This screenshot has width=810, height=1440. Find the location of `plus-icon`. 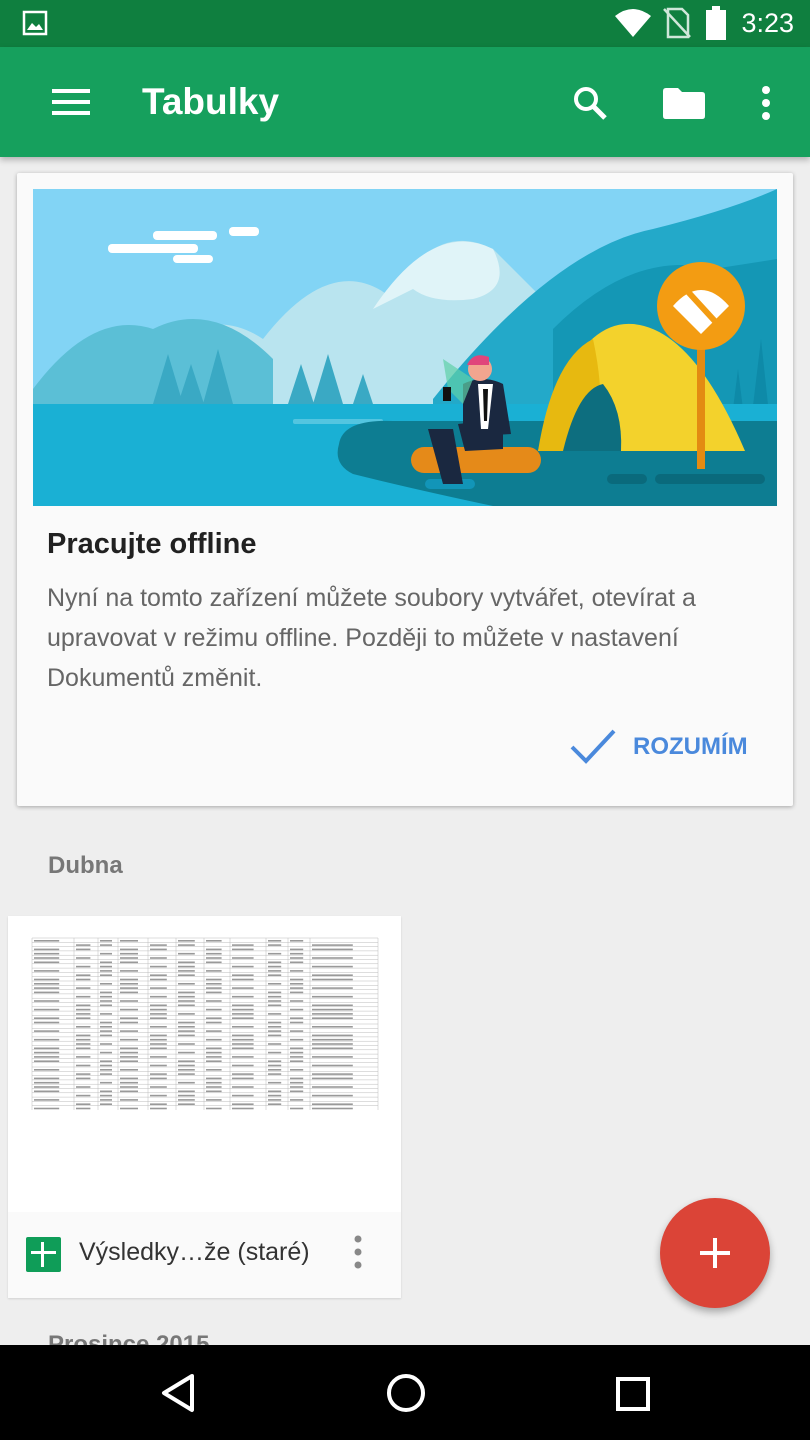

plus-icon is located at coordinates (715, 1253).